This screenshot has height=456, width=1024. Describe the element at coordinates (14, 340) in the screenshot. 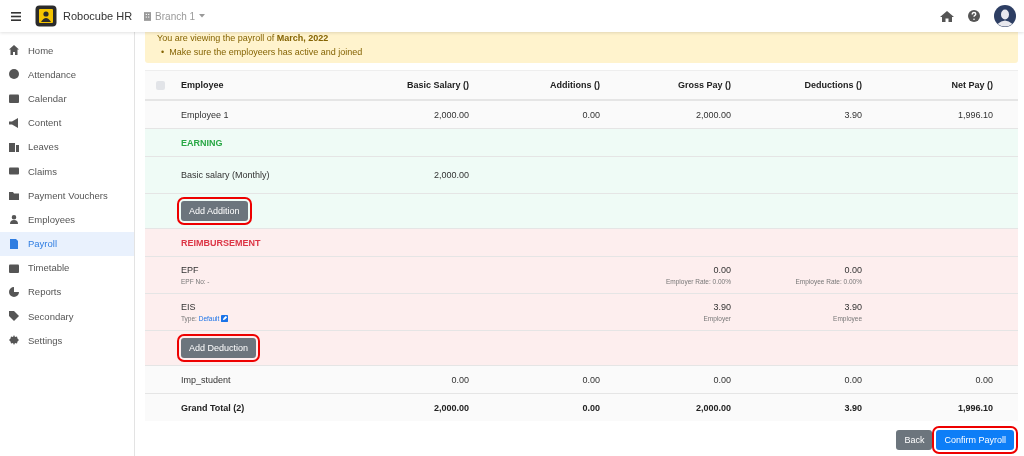

I see `gear-icon` at that location.